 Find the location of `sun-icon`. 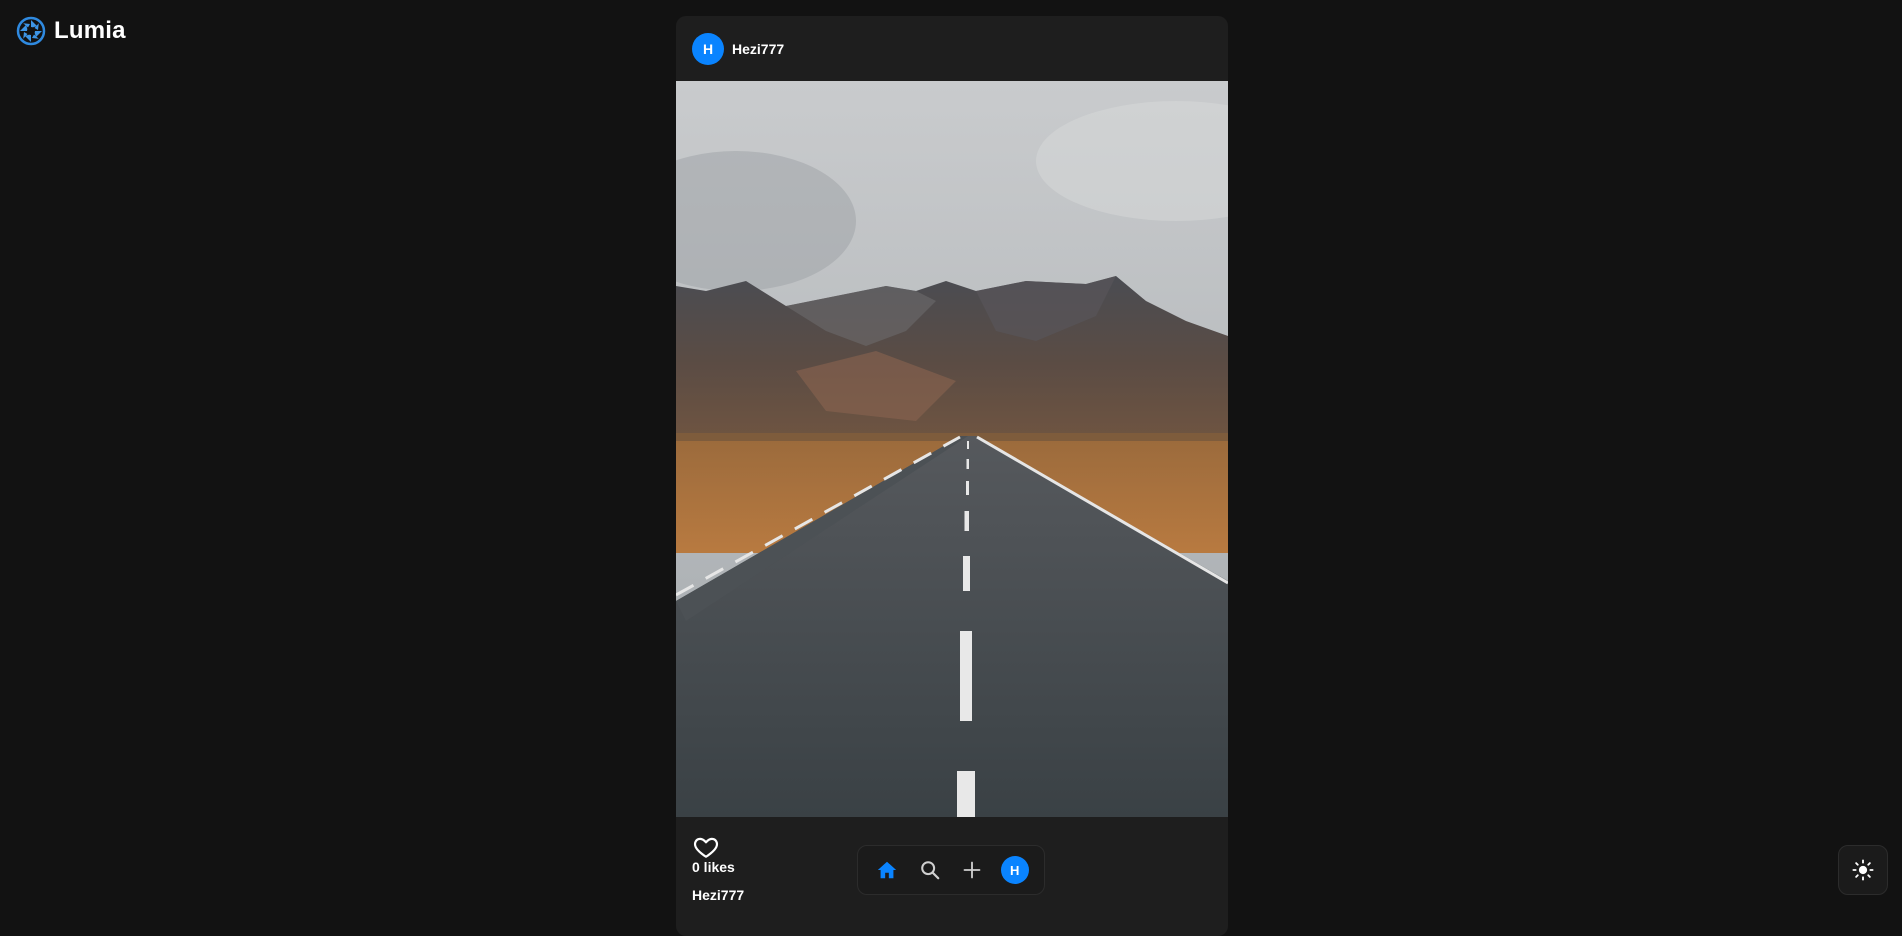

sun-icon is located at coordinates (1863, 870).